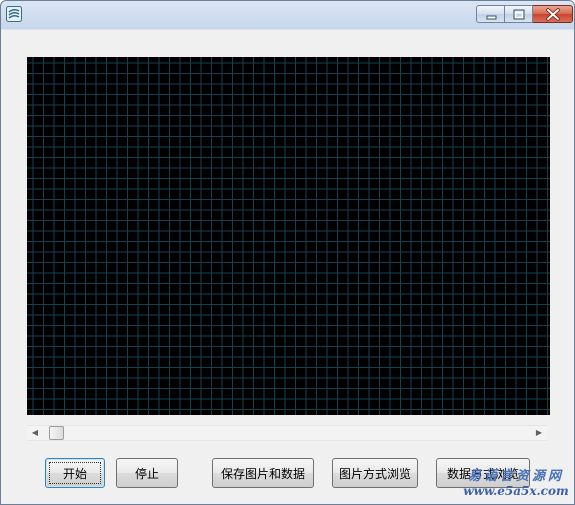 The height and width of the screenshot is (505, 575). Describe the element at coordinates (287, 15) in the screenshot. I see `title-bar` at that location.